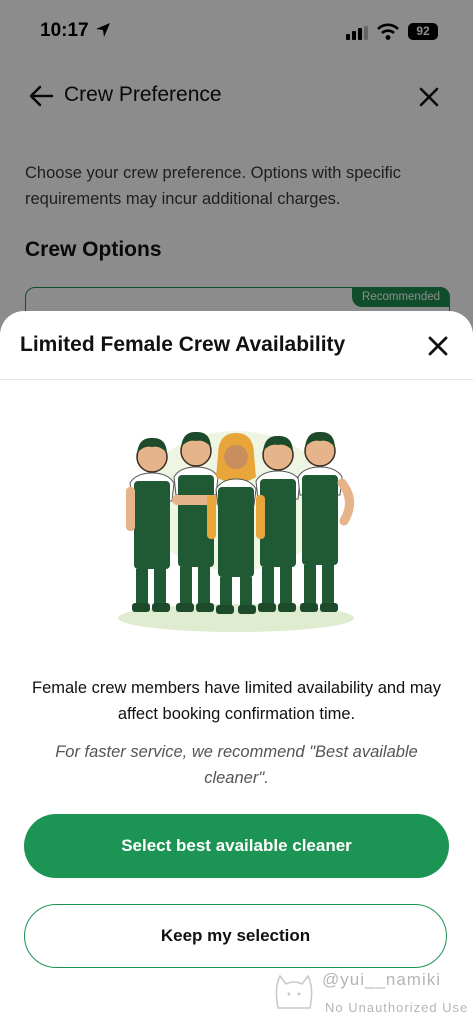  What do you see at coordinates (397, 1007) in the screenshot?
I see `watermark-note: No Unauthorized Use` at bounding box center [397, 1007].